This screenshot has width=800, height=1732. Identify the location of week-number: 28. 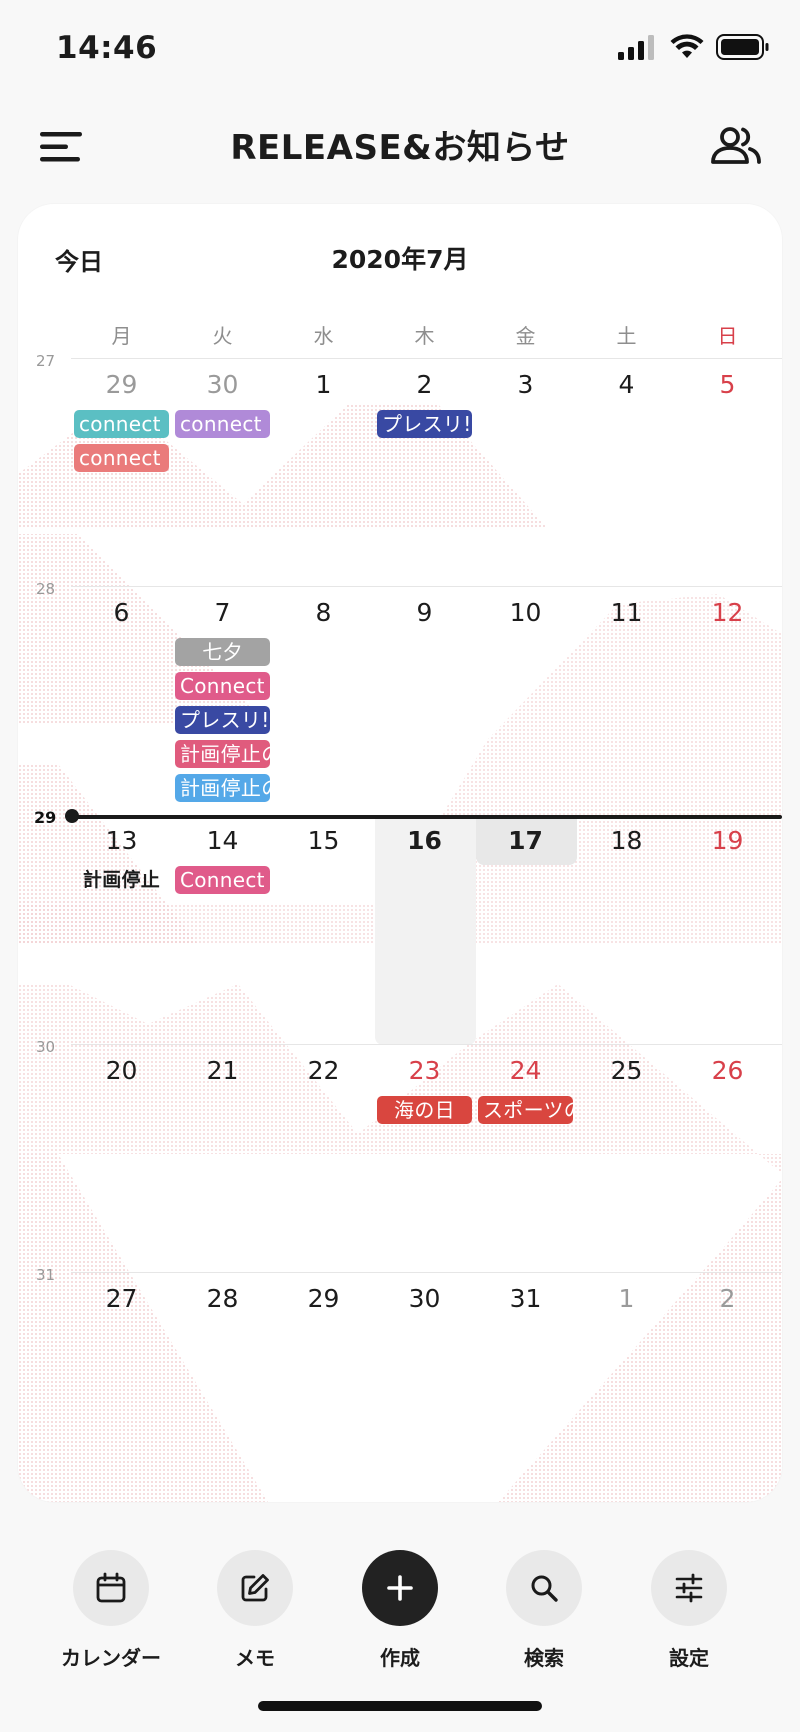
(46, 589).